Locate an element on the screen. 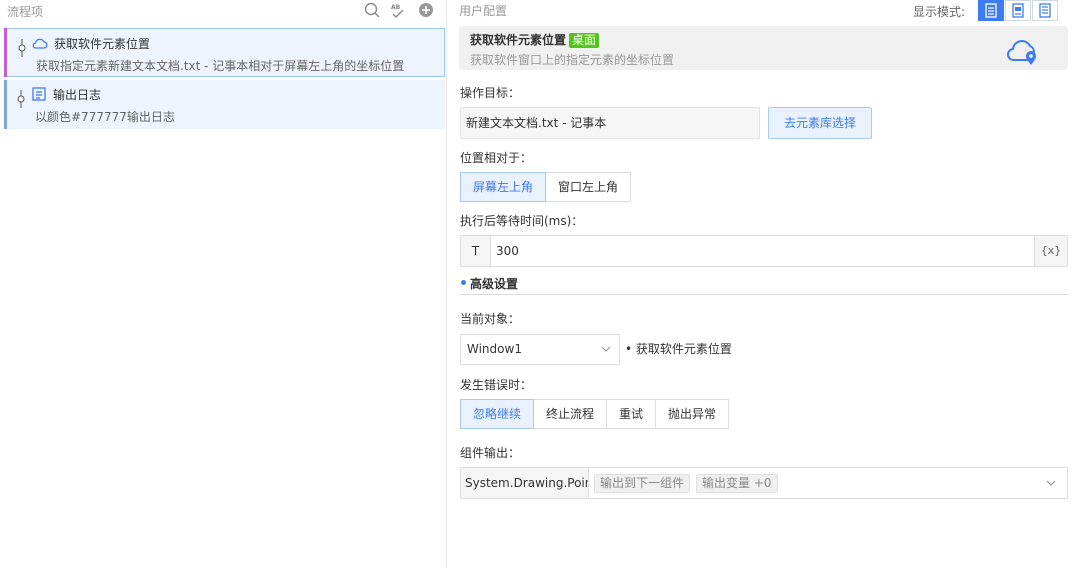 The image size is (1073, 568). add-circle-icon is located at coordinates (426, 10).